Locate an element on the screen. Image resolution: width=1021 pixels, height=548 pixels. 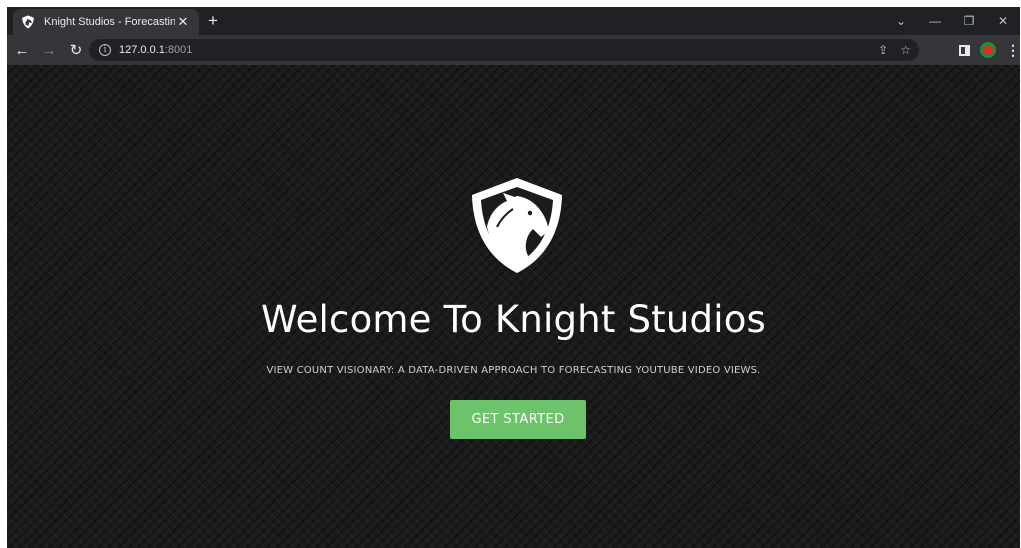
toolbar-right: ⋮ is located at coordinates (989, 50).